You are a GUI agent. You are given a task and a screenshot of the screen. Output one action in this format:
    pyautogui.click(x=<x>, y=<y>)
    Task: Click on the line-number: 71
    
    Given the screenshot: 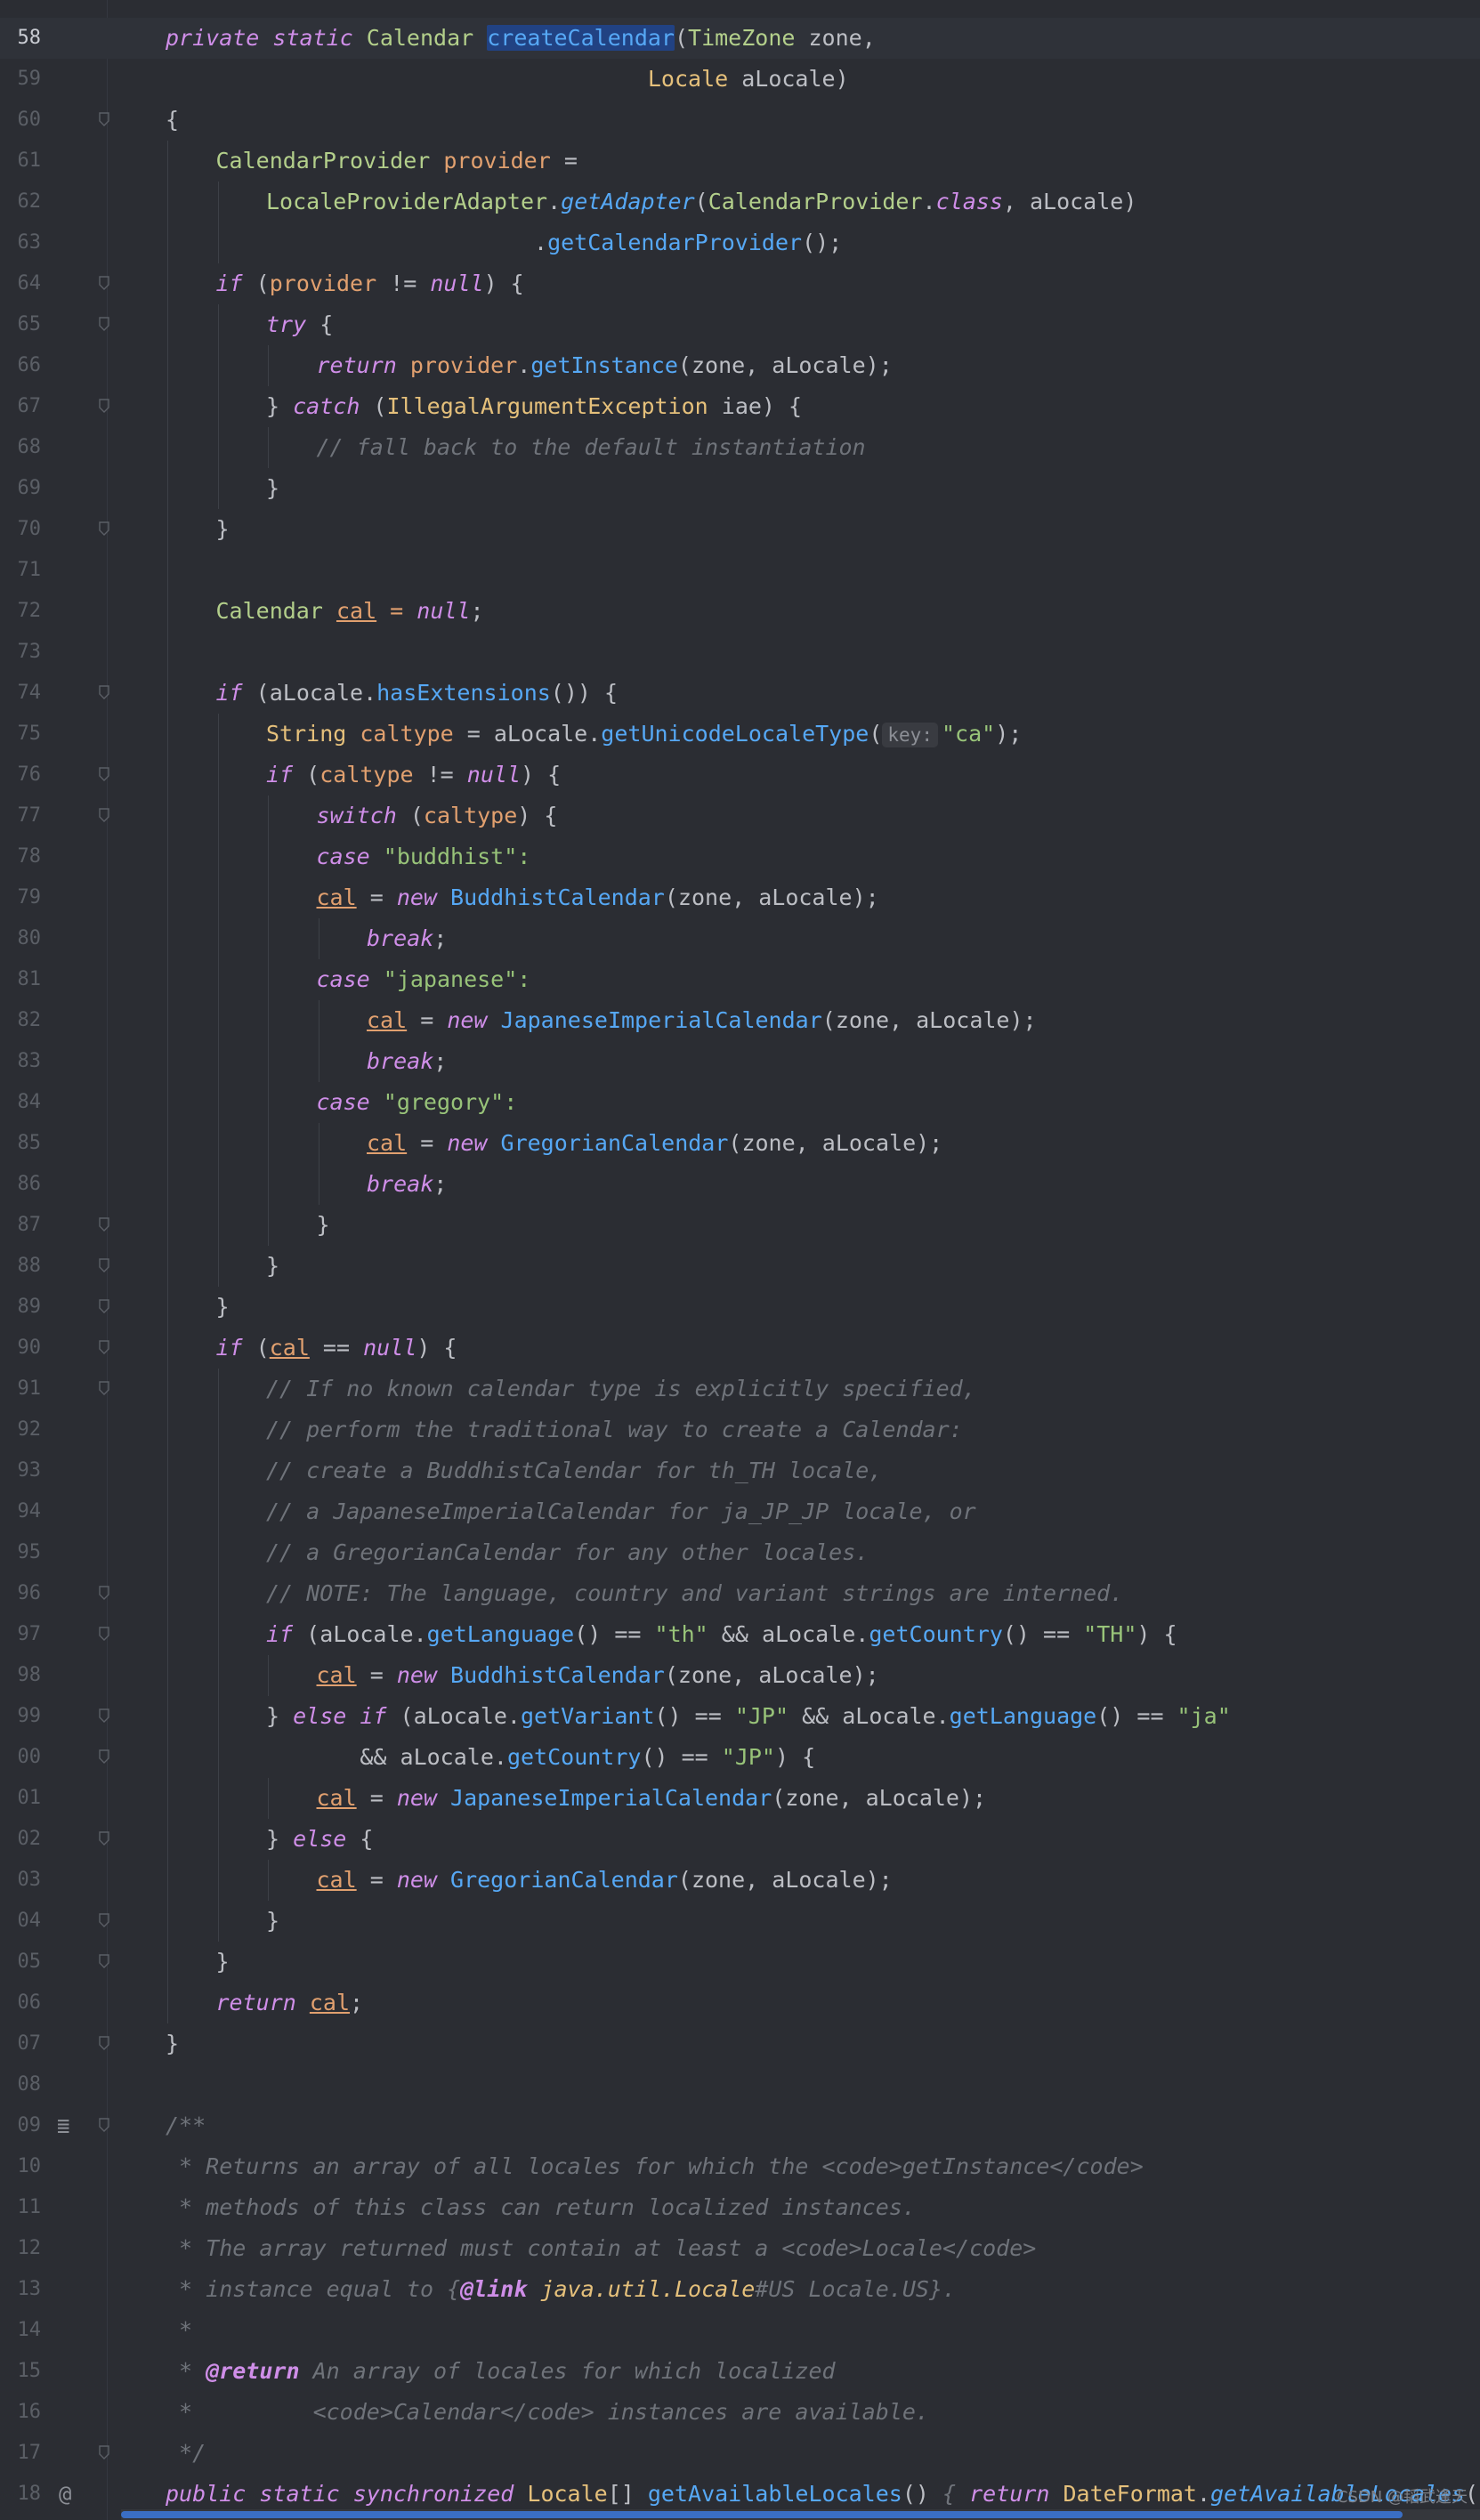 What is the action you would take?
    pyautogui.click(x=21, y=570)
    